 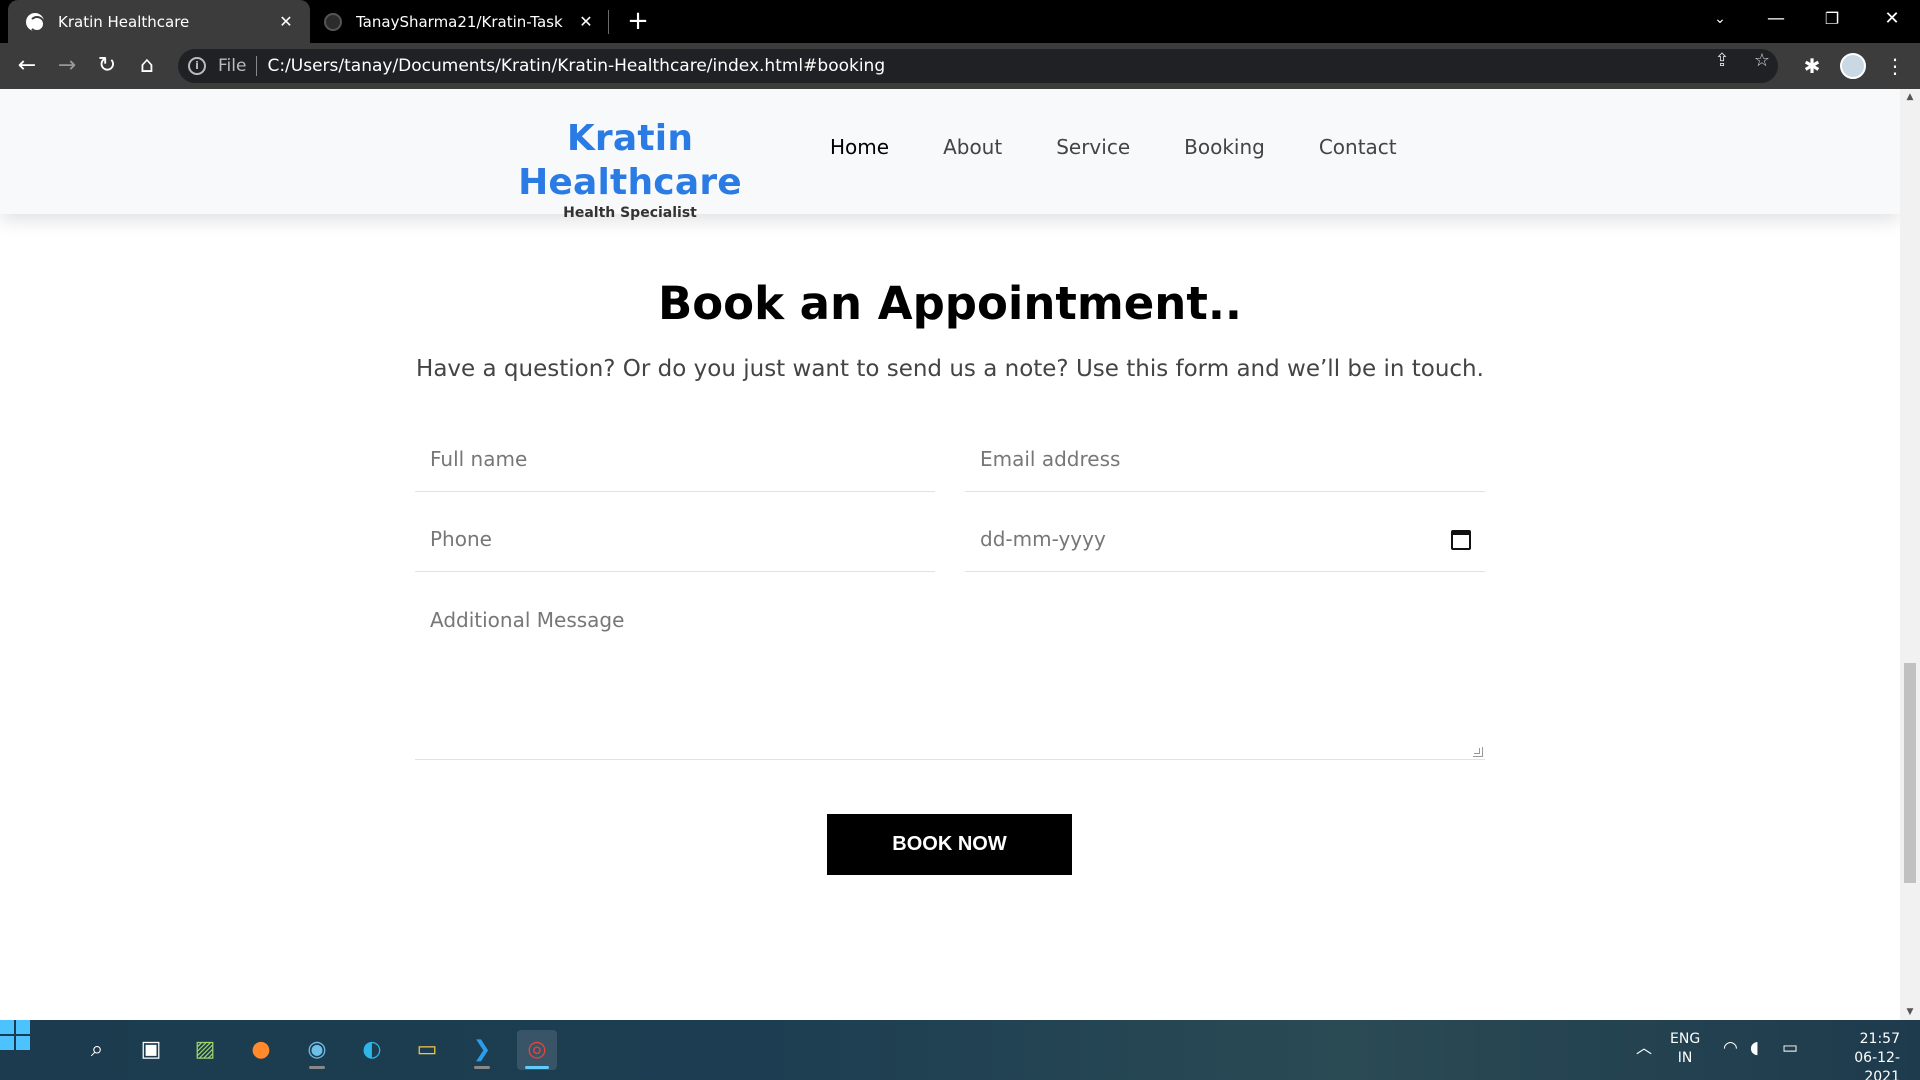 What do you see at coordinates (372, 1050) in the screenshot?
I see `edge-icon: ◐` at bounding box center [372, 1050].